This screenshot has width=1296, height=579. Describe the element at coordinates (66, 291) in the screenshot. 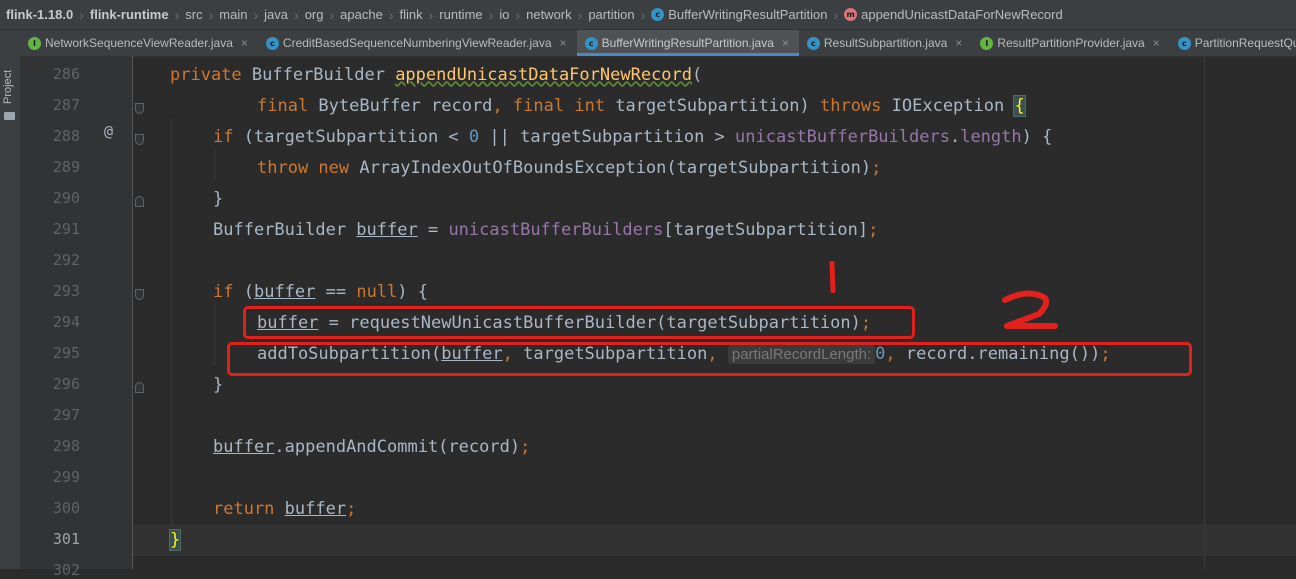

I see `line-number: 293` at that location.